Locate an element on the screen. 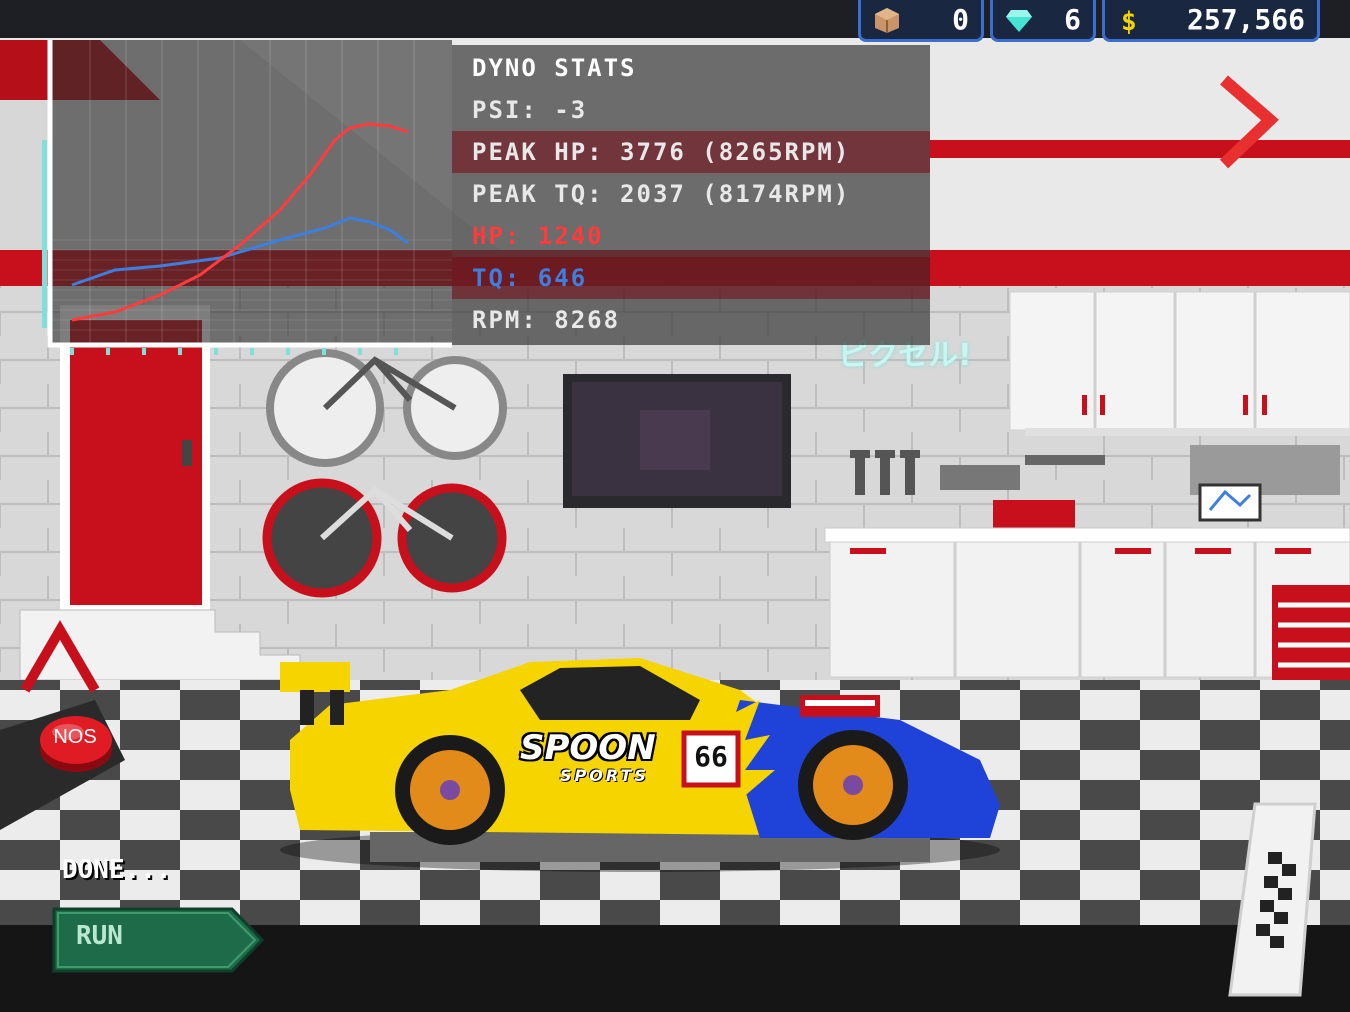 Image resolution: width=1350 pixels, height=1012 pixels. nos-button: NOS is located at coordinates (77, 742).